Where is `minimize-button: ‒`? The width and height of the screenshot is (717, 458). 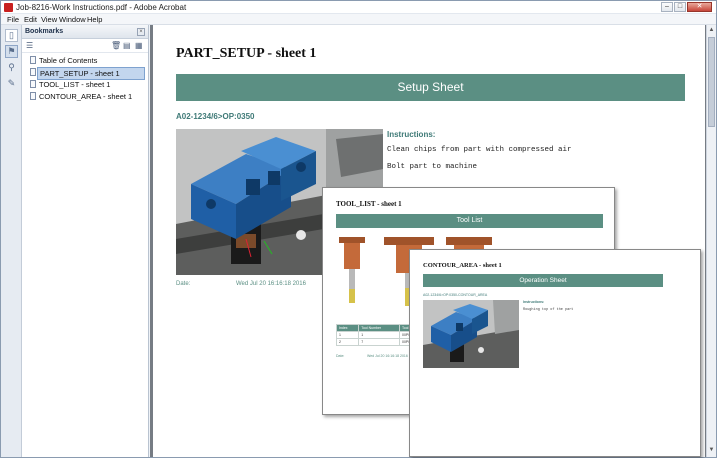
minimize-button: ‒ is located at coordinates (667, 7).